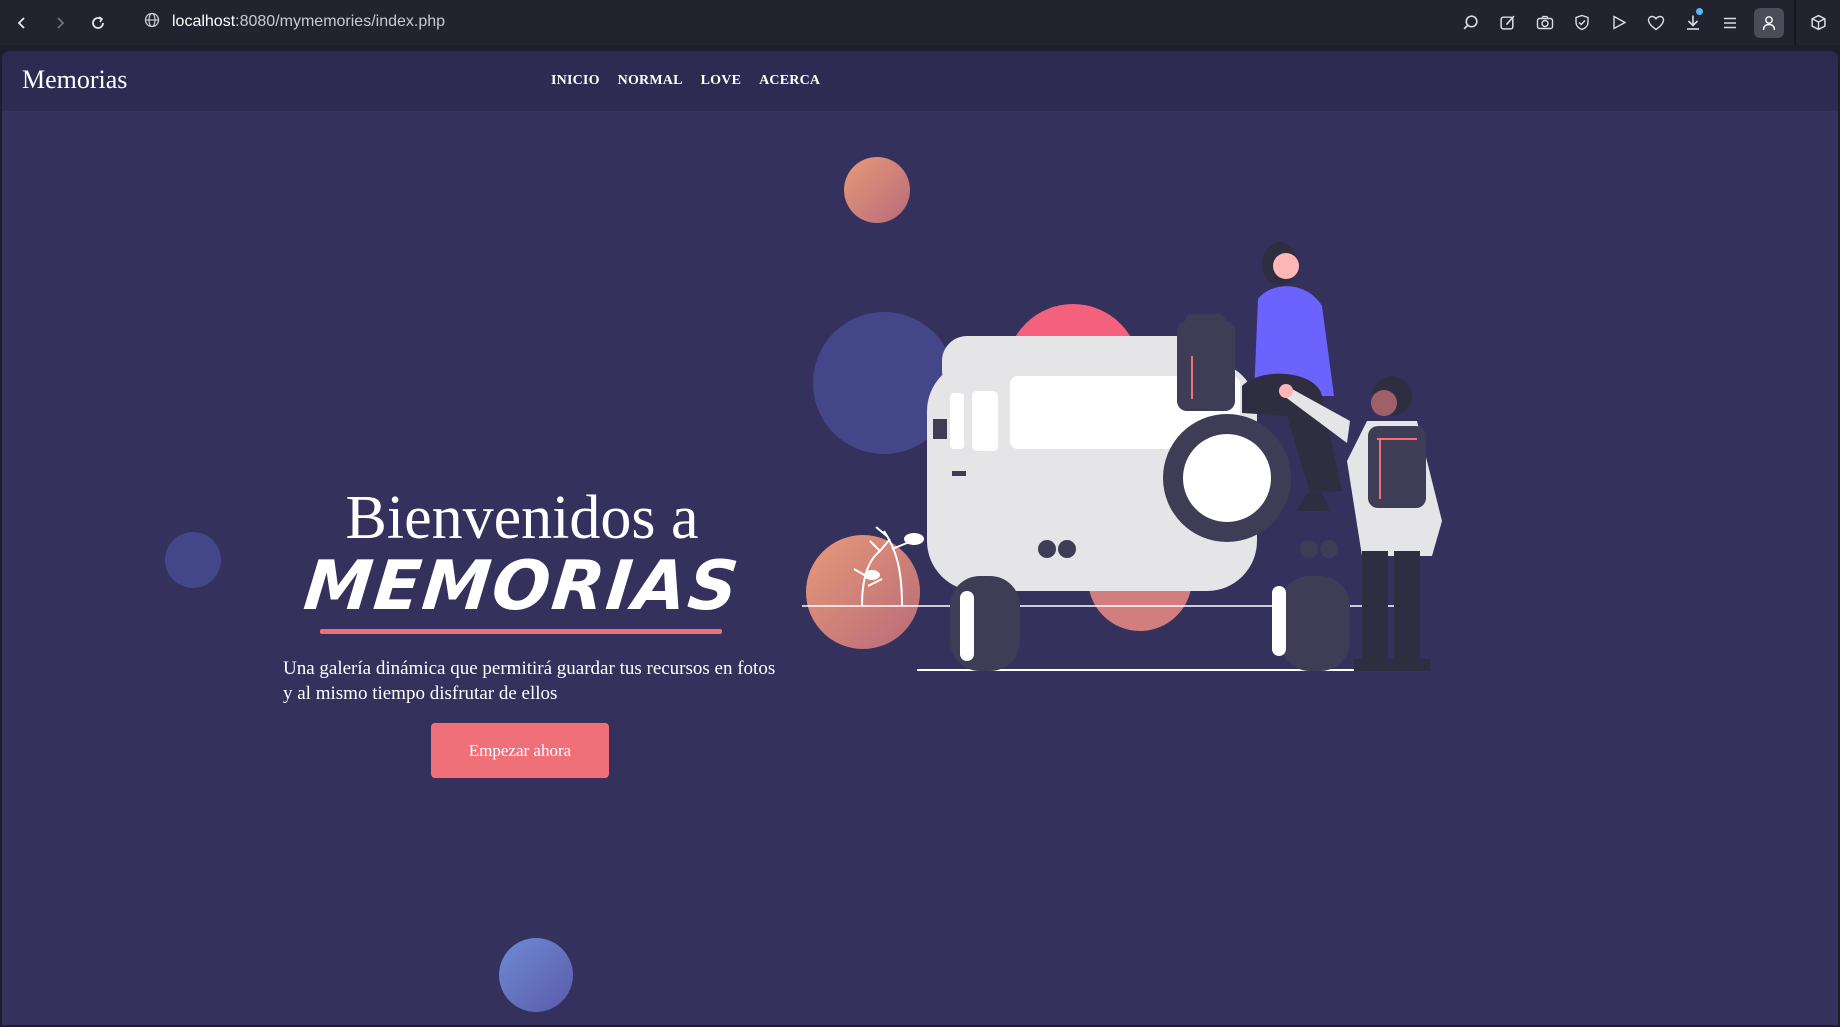 The image size is (1840, 1027). What do you see at coordinates (152, 22) in the screenshot?
I see `site-info-icon` at bounding box center [152, 22].